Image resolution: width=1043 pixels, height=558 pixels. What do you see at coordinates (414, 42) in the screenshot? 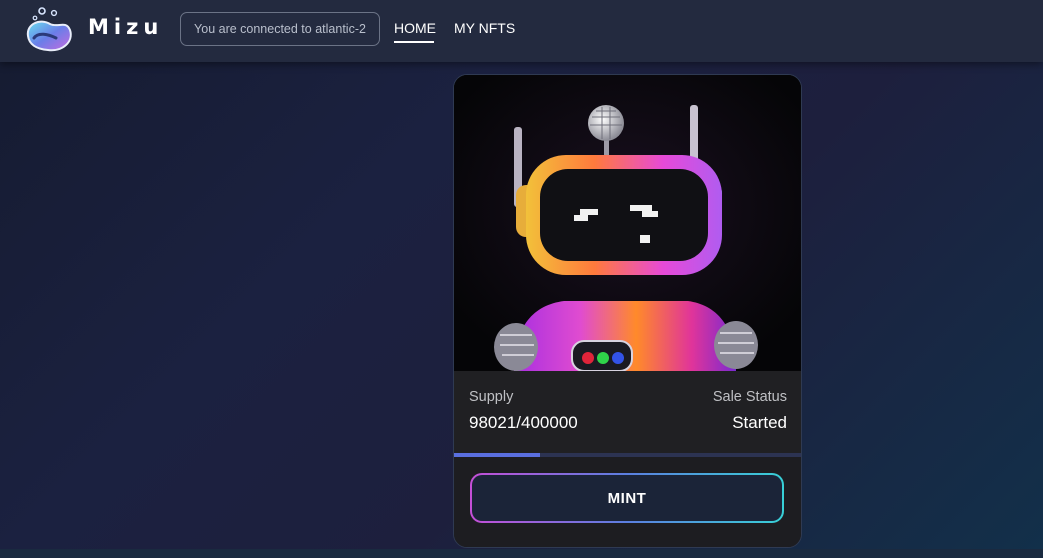
I see `nav-home-active-indicator` at bounding box center [414, 42].